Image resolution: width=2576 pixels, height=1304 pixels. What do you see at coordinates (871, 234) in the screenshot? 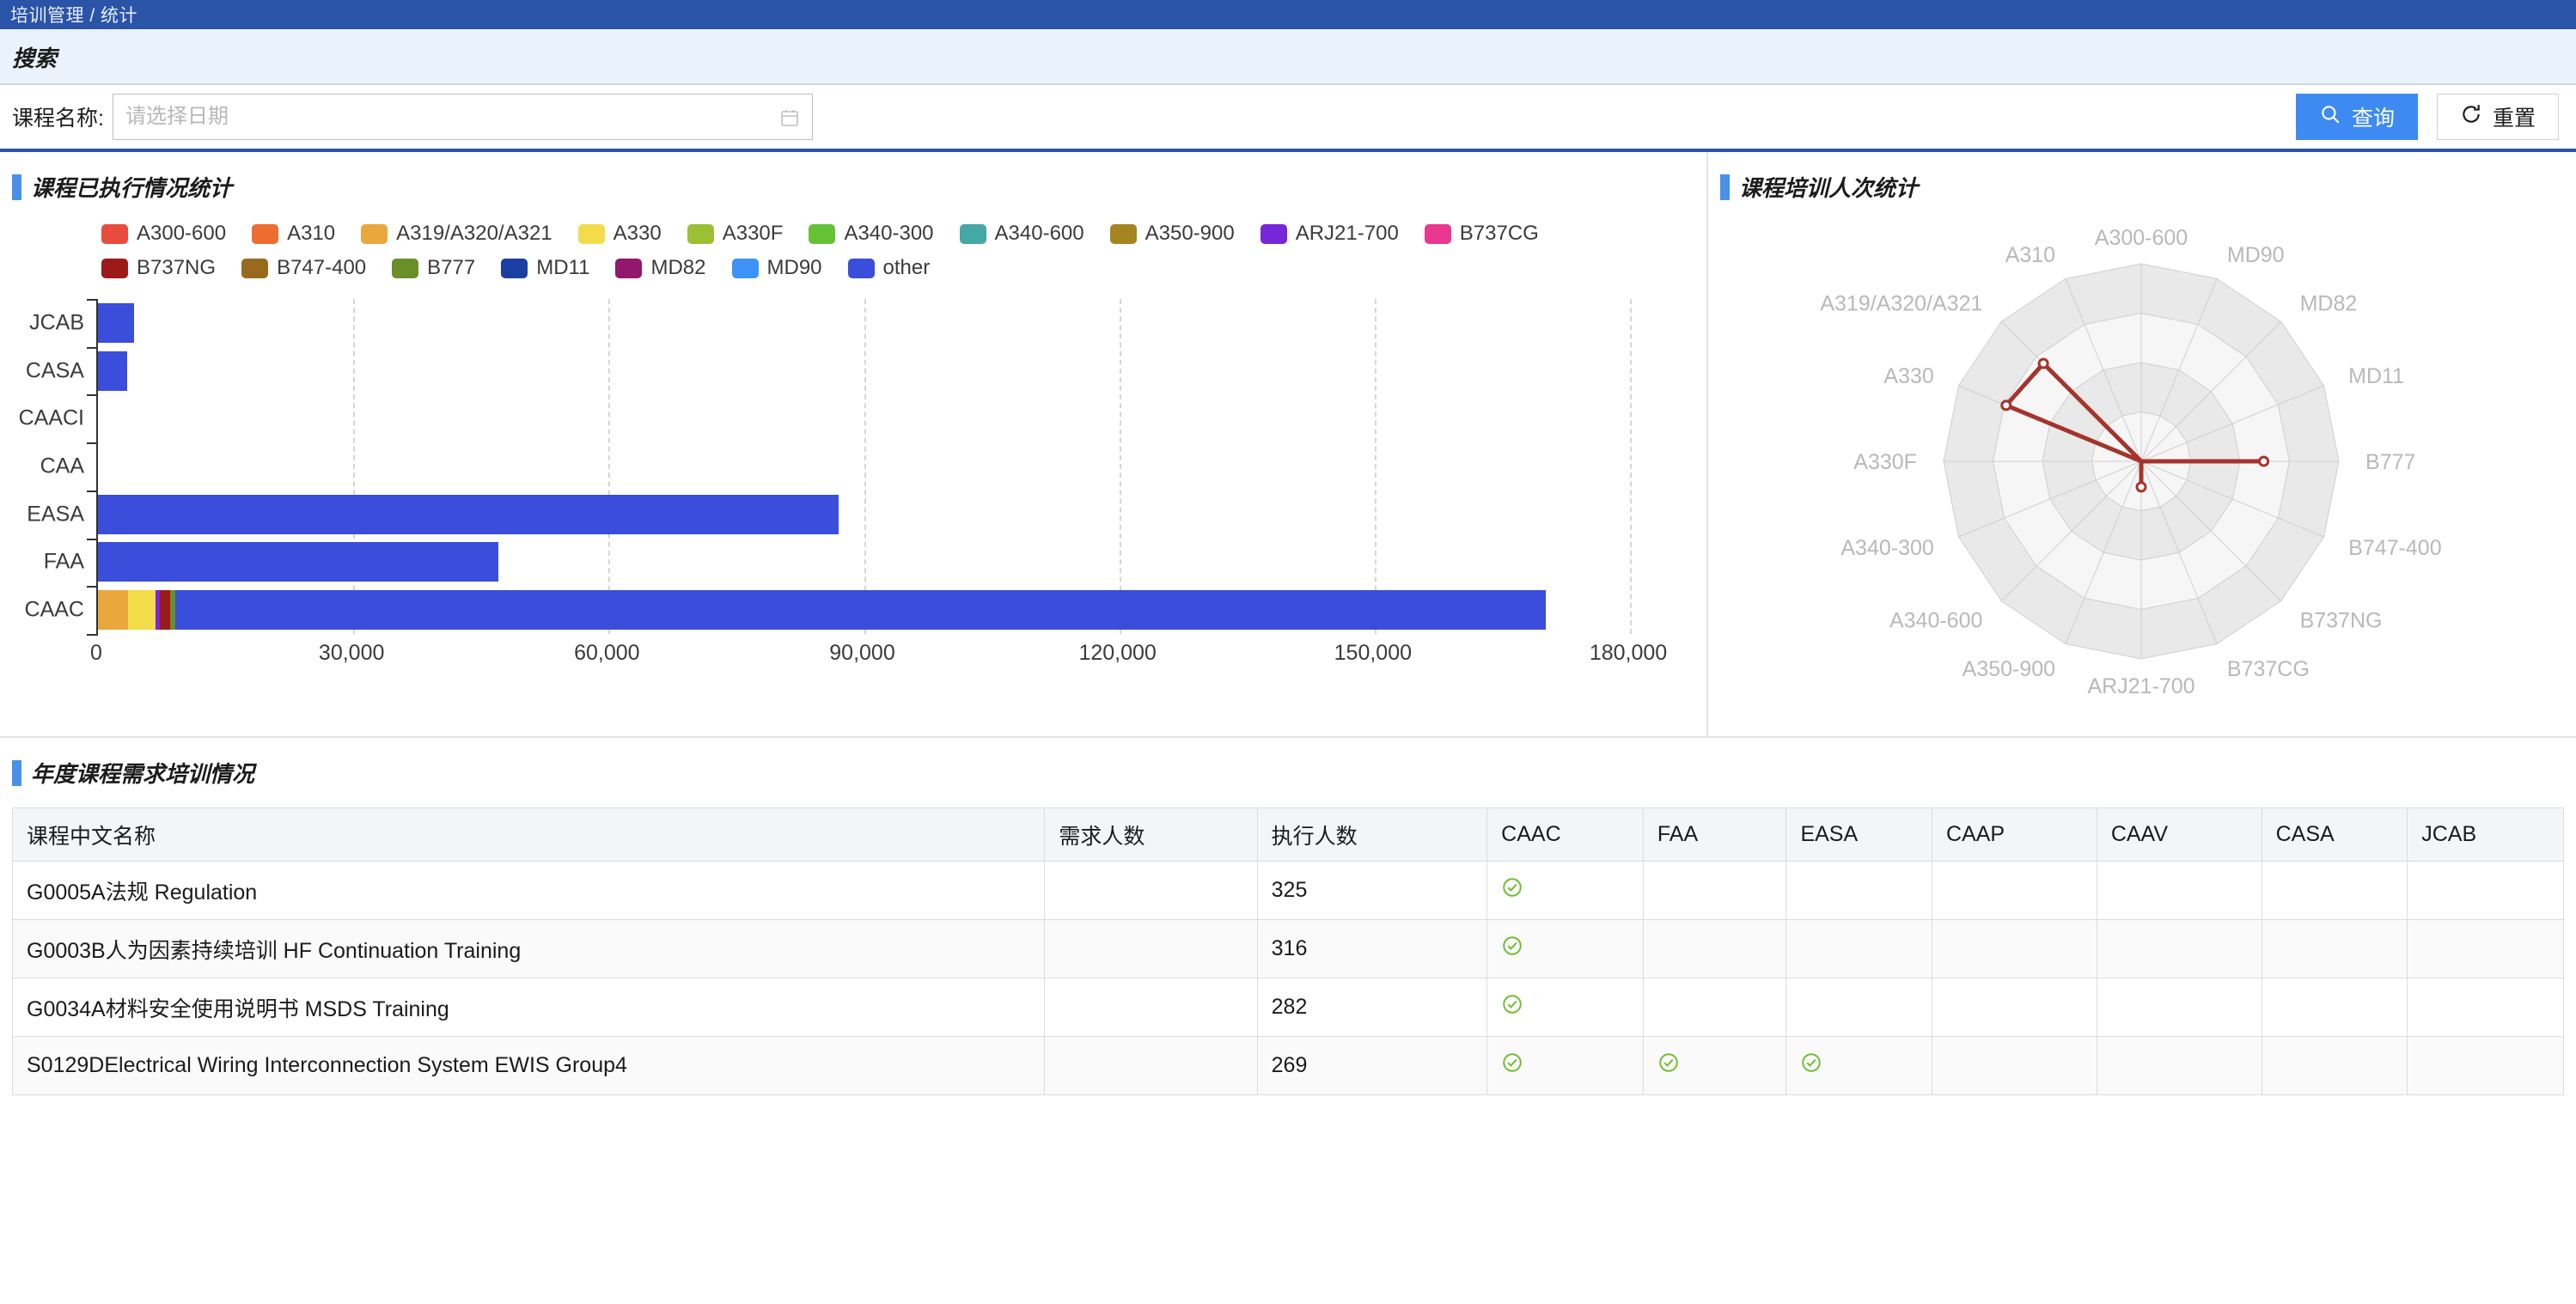
I see `legend-item: A340-300` at bounding box center [871, 234].